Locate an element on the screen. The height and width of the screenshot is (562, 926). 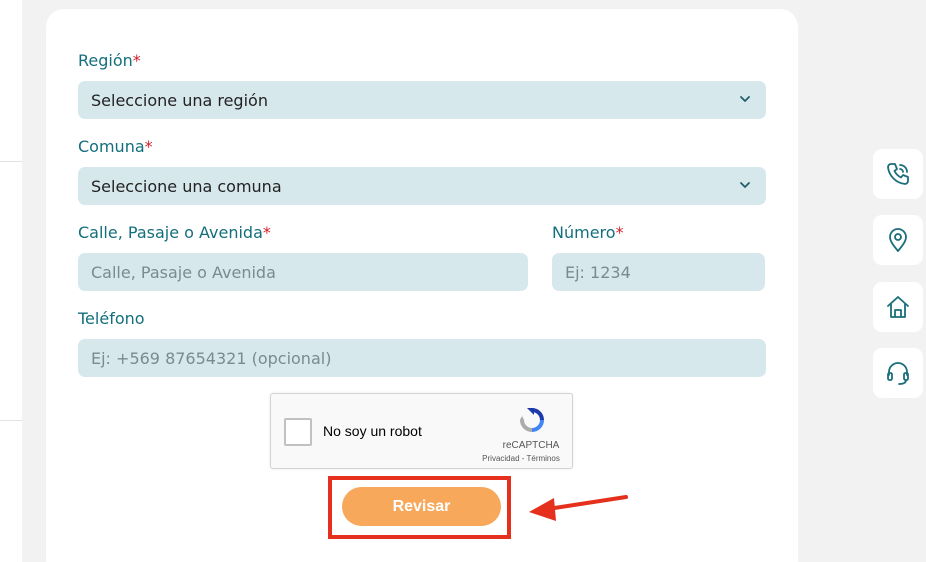
phone-icon is located at coordinates (898, 174).